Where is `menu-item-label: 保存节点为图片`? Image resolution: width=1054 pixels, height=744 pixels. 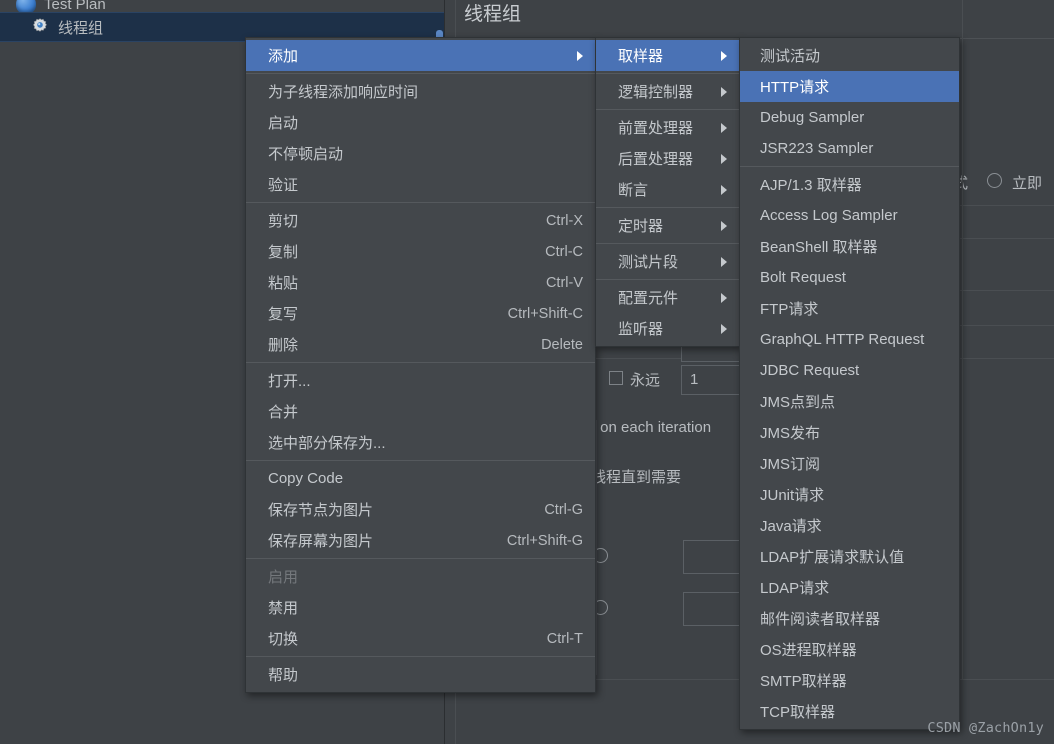 menu-item-label: 保存节点为图片 is located at coordinates (321, 510).